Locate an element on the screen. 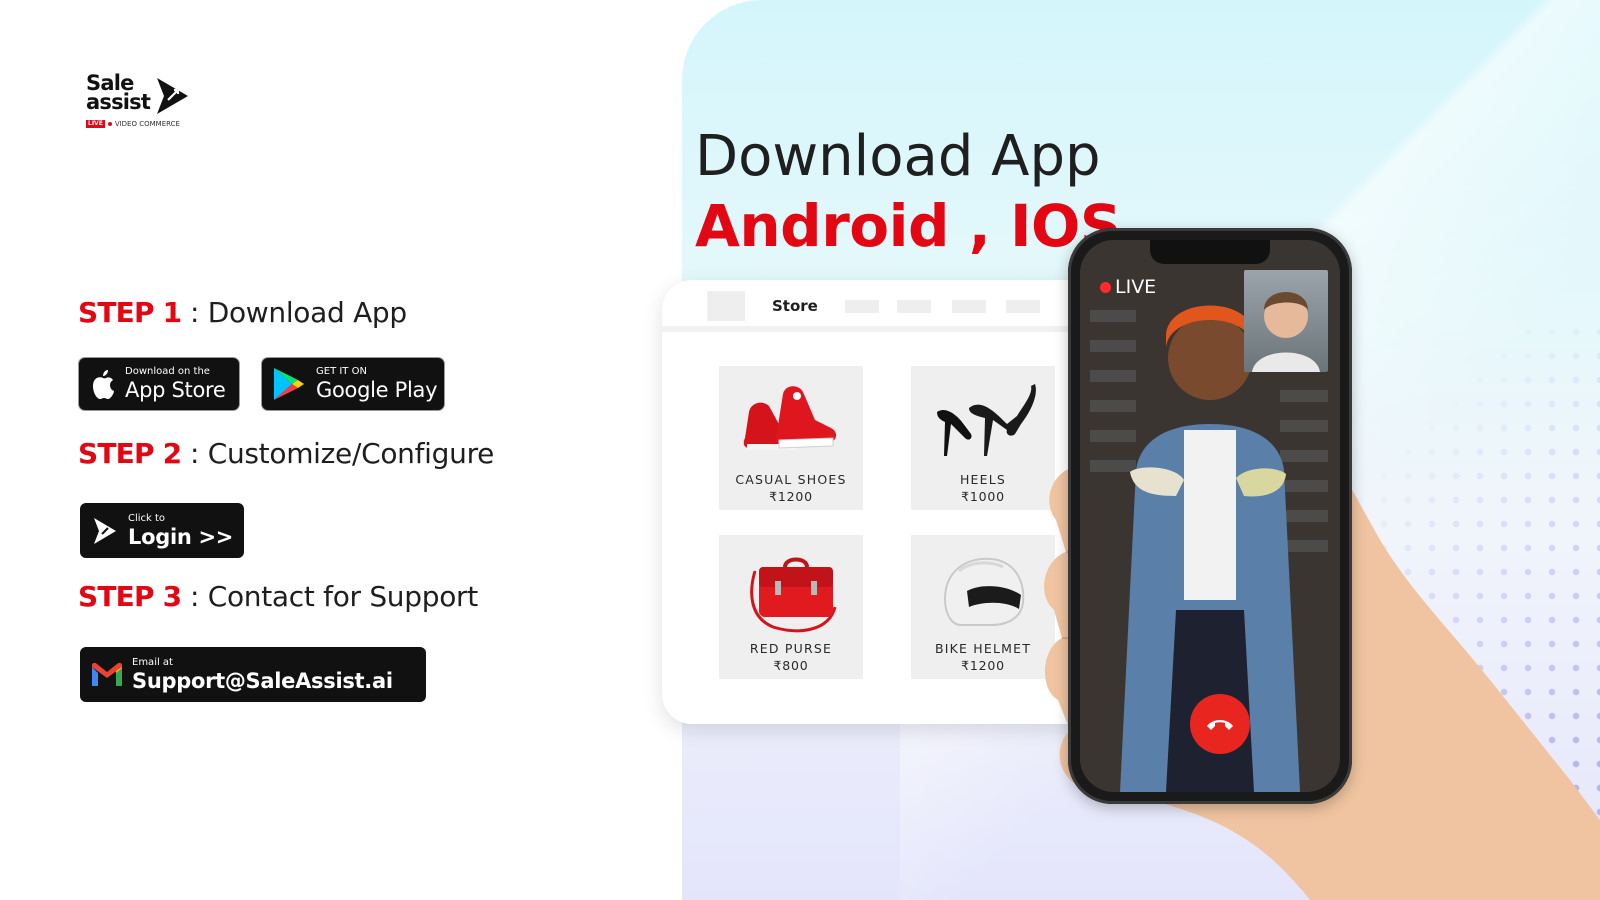 This screenshot has height=900, width=1600. logo-subline: LIVE VIDEO COMMERCE is located at coordinates (133, 124).